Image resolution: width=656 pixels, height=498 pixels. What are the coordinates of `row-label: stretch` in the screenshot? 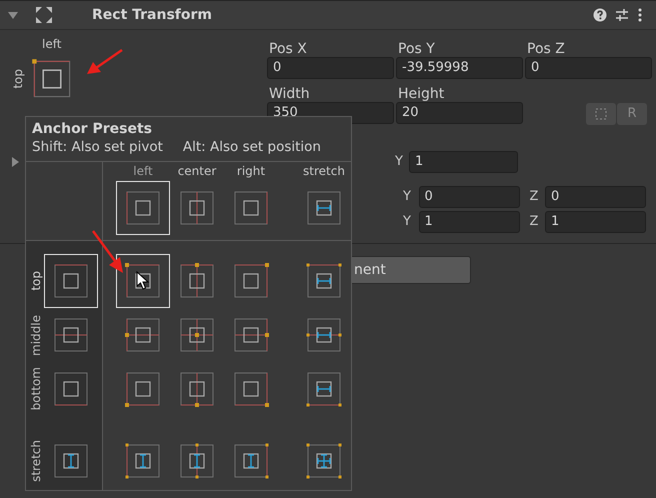 It's located at (36, 461).